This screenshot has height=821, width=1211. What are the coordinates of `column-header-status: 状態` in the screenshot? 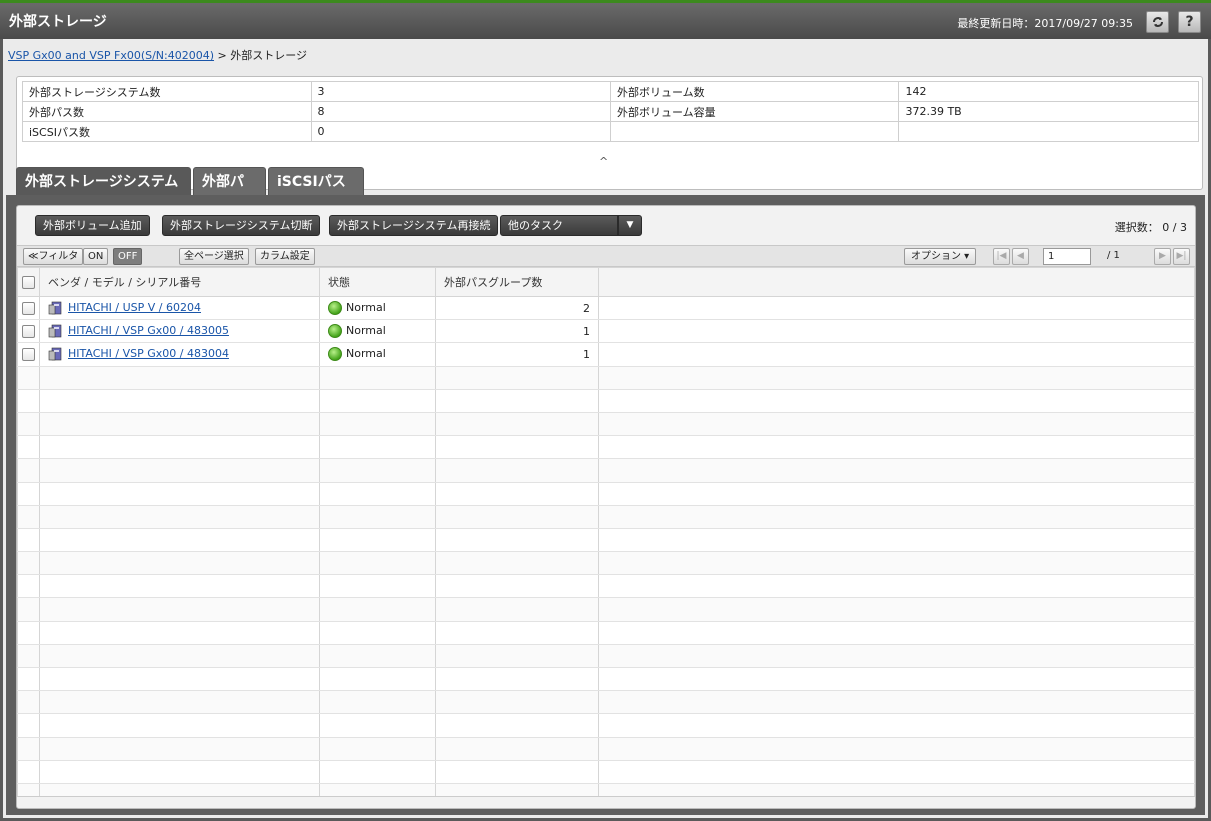 It's located at (377, 282).